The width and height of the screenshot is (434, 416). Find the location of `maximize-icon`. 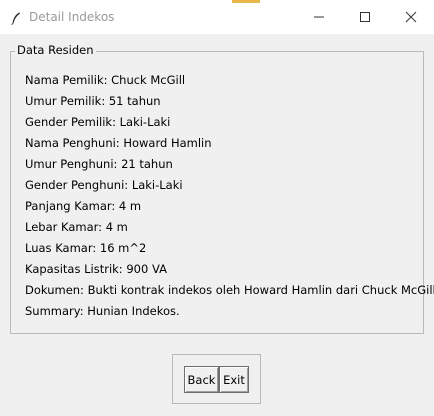

maximize-icon is located at coordinates (365, 17).